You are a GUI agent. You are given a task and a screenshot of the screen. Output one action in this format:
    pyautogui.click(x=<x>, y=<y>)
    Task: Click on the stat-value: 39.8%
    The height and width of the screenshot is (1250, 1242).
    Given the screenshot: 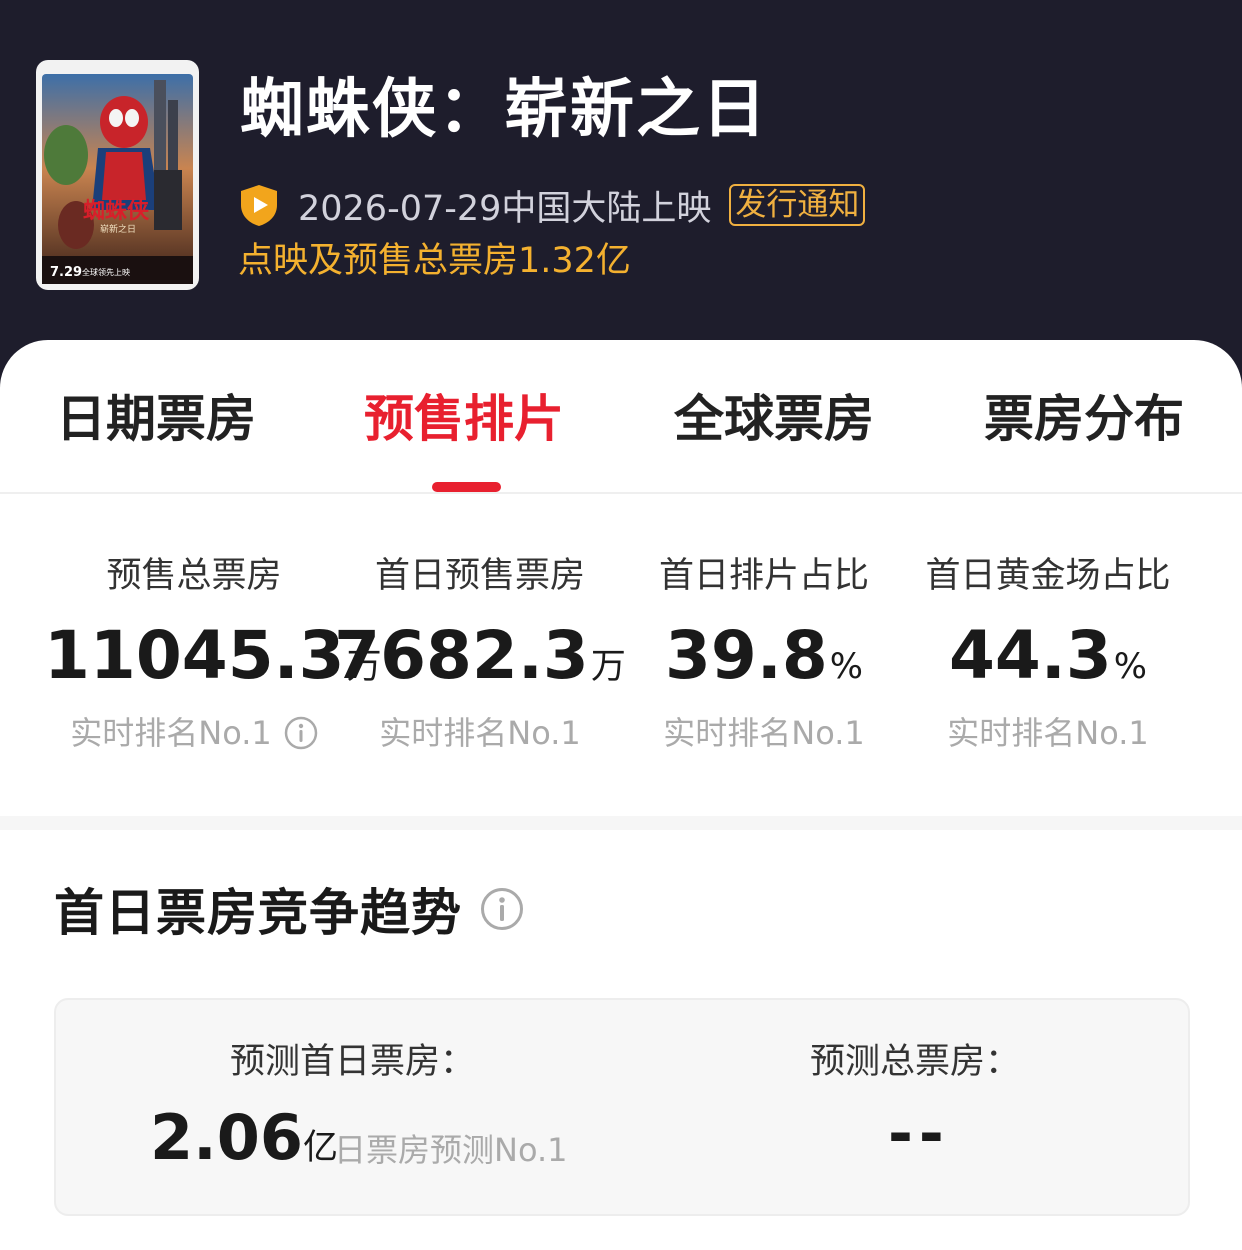 What is the action you would take?
    pyautogui.click(x=764, y=661)
    